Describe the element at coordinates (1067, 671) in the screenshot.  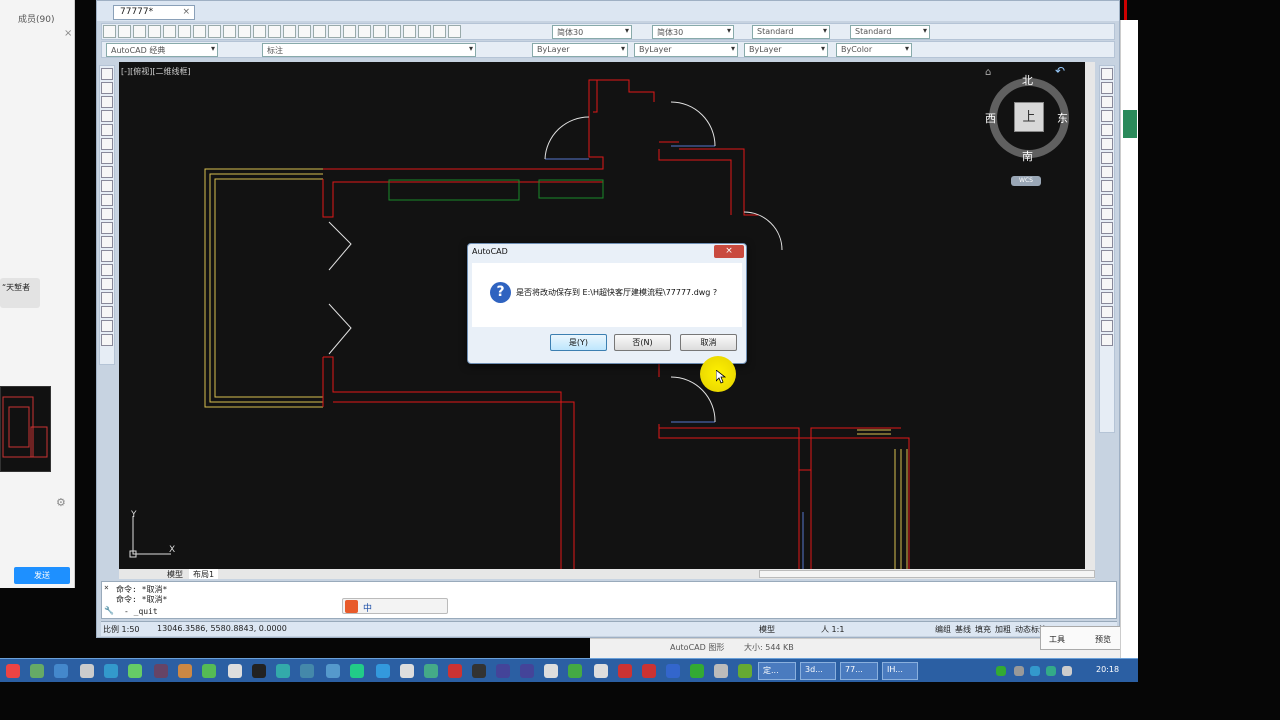
I see `volume-icon` at that location.